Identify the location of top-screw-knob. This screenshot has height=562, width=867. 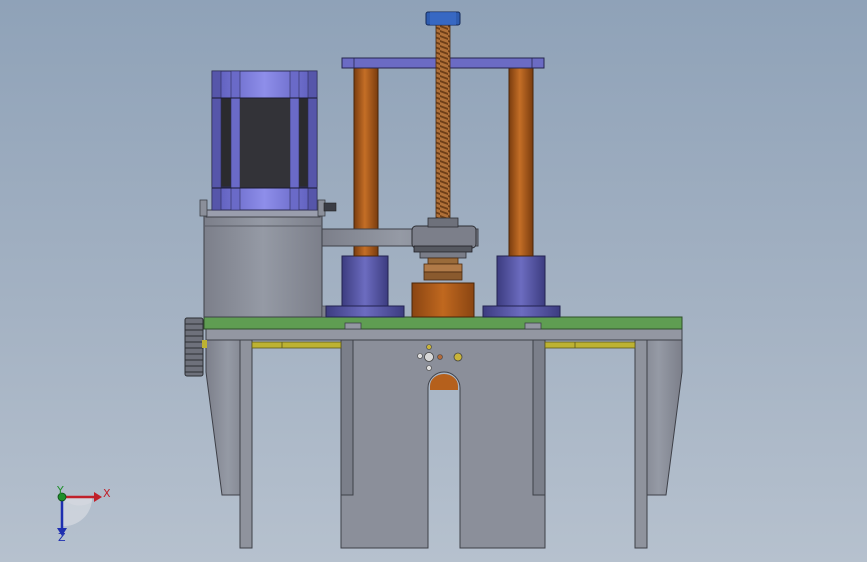
(443, 18).